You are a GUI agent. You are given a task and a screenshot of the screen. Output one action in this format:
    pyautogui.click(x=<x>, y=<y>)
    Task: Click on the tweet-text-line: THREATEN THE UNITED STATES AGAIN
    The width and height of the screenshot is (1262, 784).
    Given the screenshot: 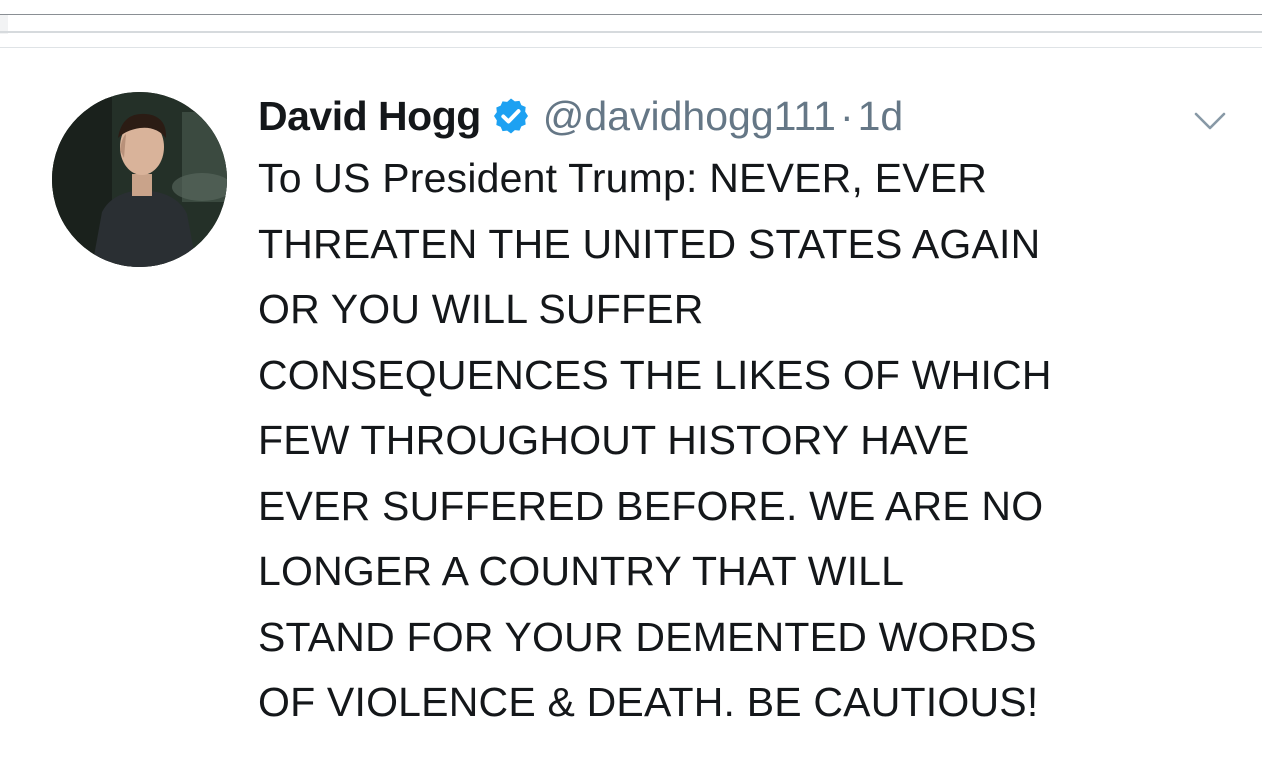 What is the action you would take?
    pyautogui.click(x=649, y=243)
    